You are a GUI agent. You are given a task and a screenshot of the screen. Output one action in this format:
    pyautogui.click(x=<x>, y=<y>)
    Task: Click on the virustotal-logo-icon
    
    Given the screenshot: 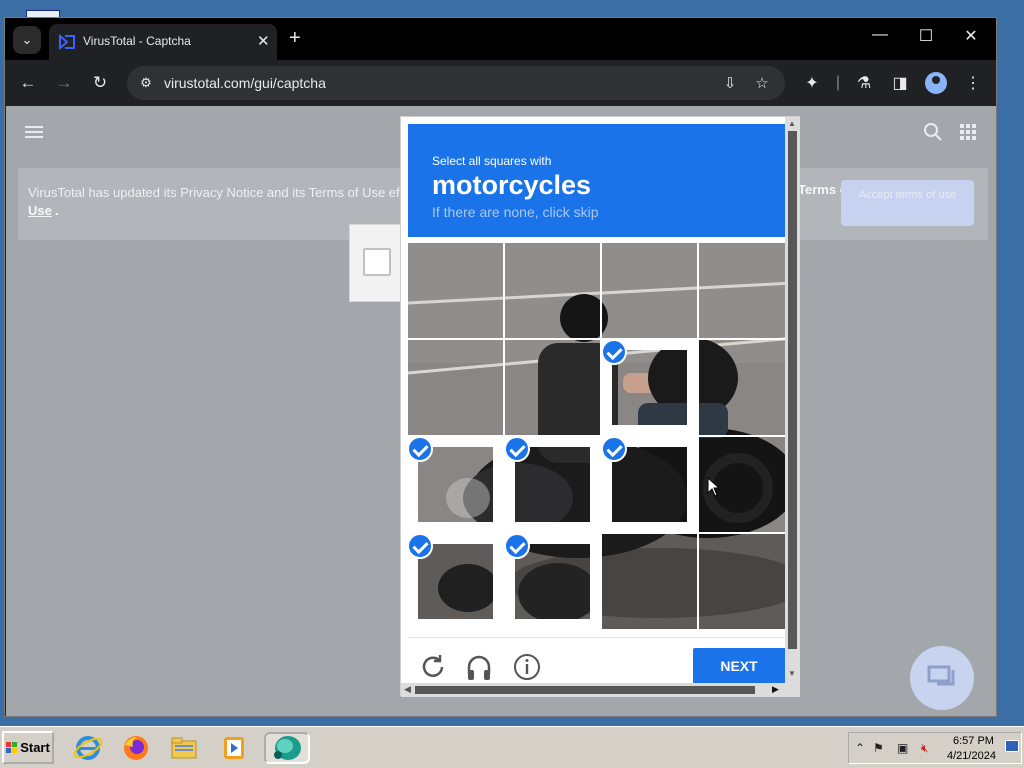 What is the action you would take?
    pyautogui.click(x=67, y=42)
    